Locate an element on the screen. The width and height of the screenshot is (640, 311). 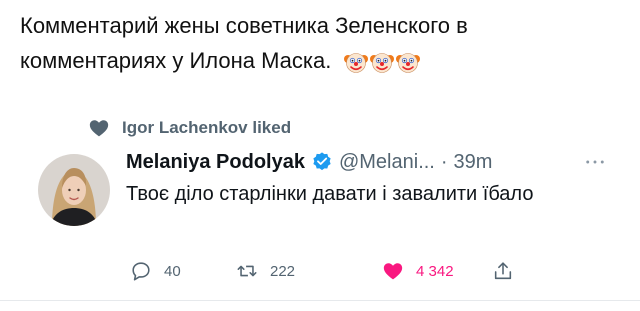
like-count: 4 342 is located at coordinates (435, 271).